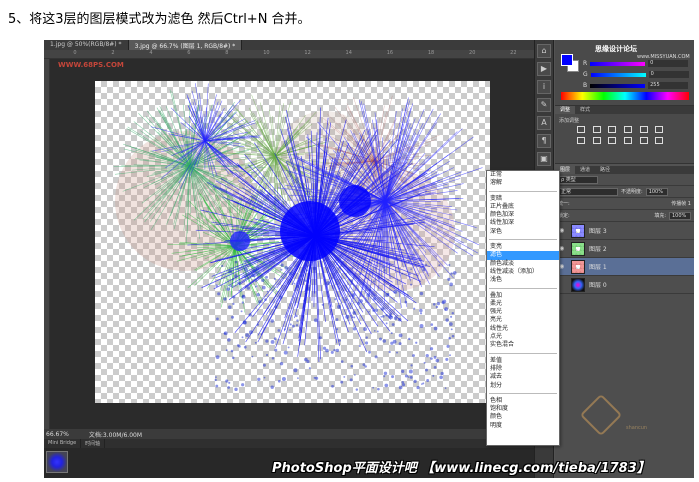 The image size is (699, 482). What do you see at coordinates (523, 183) in the screenshot?
I see `blend-mode-option: 溶解` at bounding box center [523, 183].